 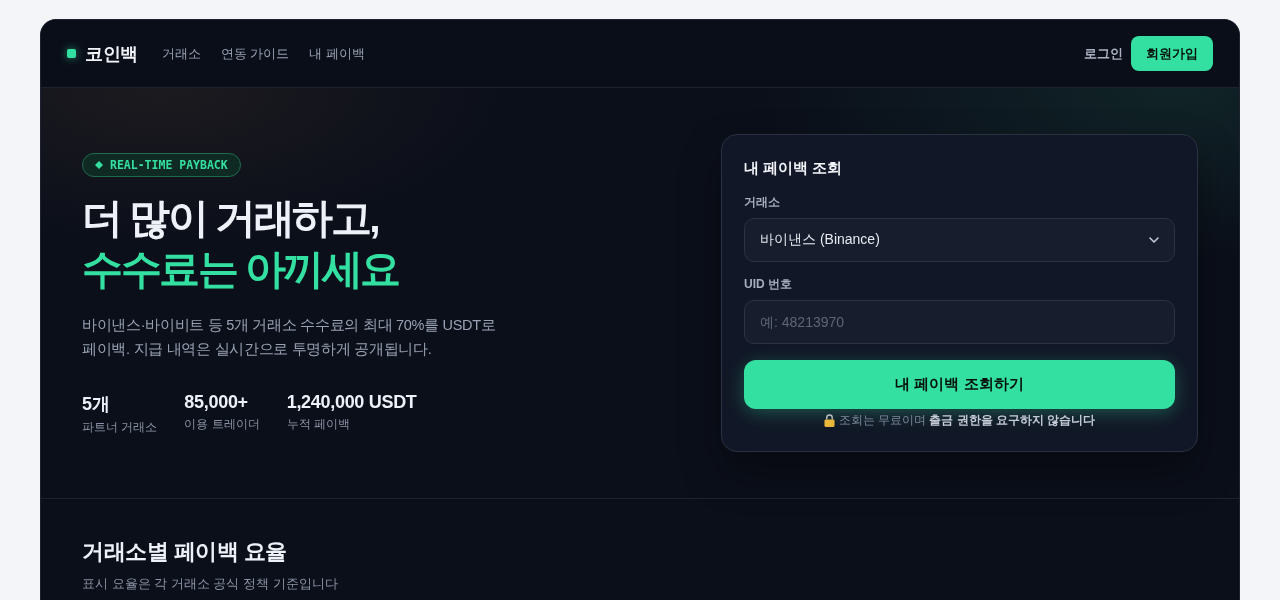 What do you see at coordinates (169, 165) in the screenshot?
I see `badge-text: REAL-TIME PAYBACK` at bounding box center [169, 165].